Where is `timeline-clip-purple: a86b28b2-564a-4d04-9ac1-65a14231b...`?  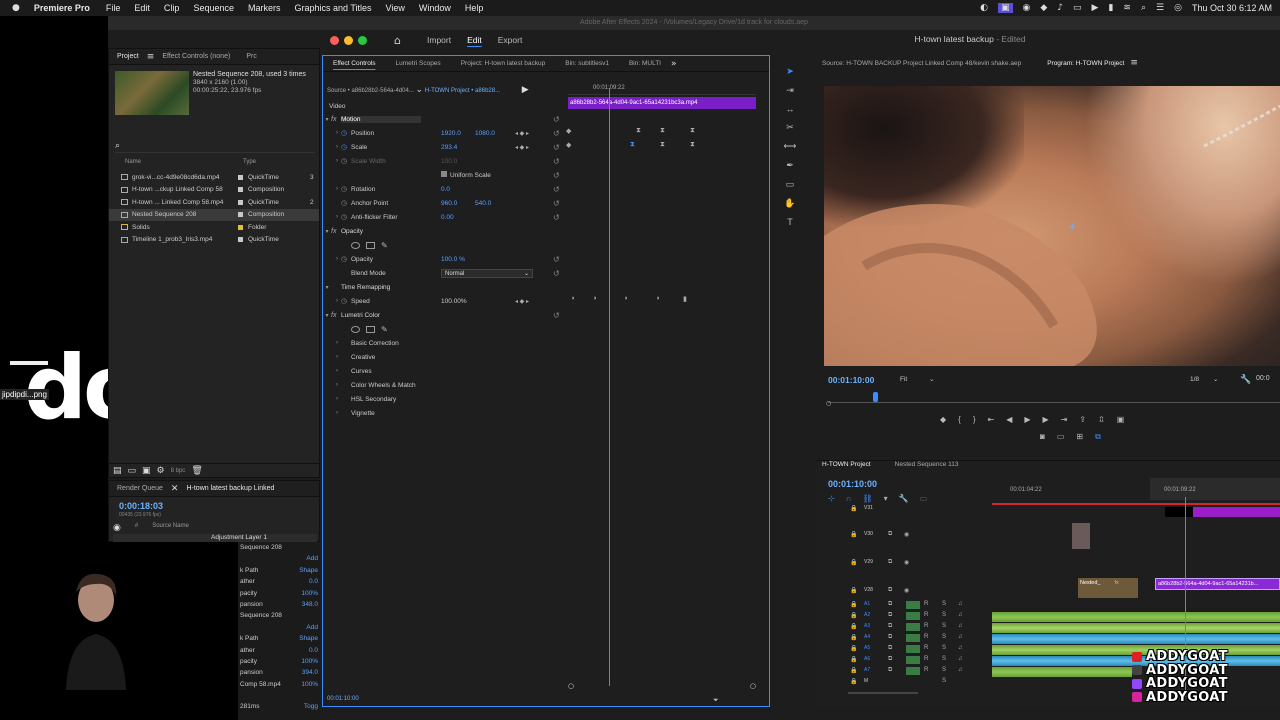 timeline-clip-purple: a86b28b2-564a-4d04-9ac1-65a14231b... is located at coordinates (1217, 584).